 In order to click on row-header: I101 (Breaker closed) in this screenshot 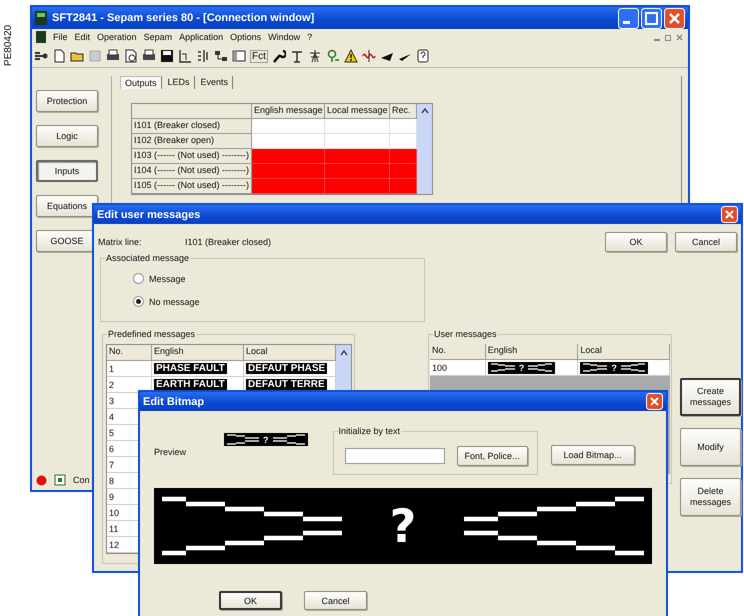, I will do `click(192, 126)`.